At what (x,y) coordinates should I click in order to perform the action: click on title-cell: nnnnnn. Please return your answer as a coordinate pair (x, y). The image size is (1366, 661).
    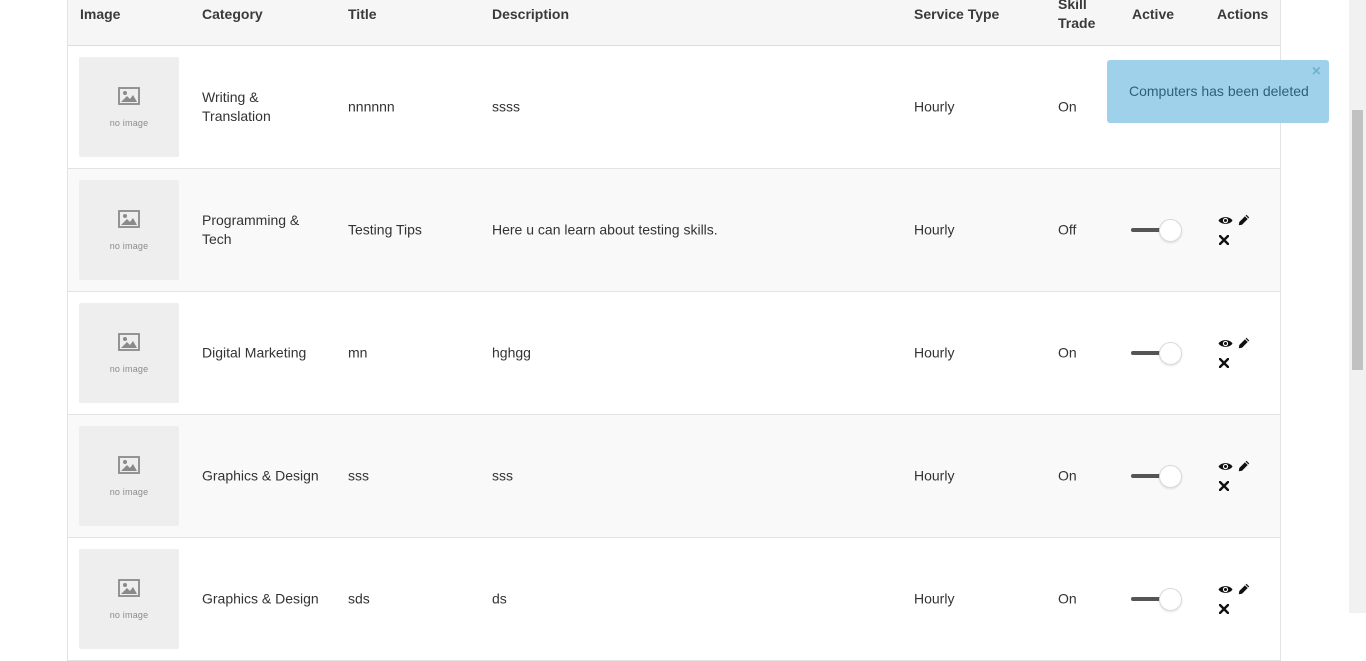
    Looking at the image, I should click on (371, 106).